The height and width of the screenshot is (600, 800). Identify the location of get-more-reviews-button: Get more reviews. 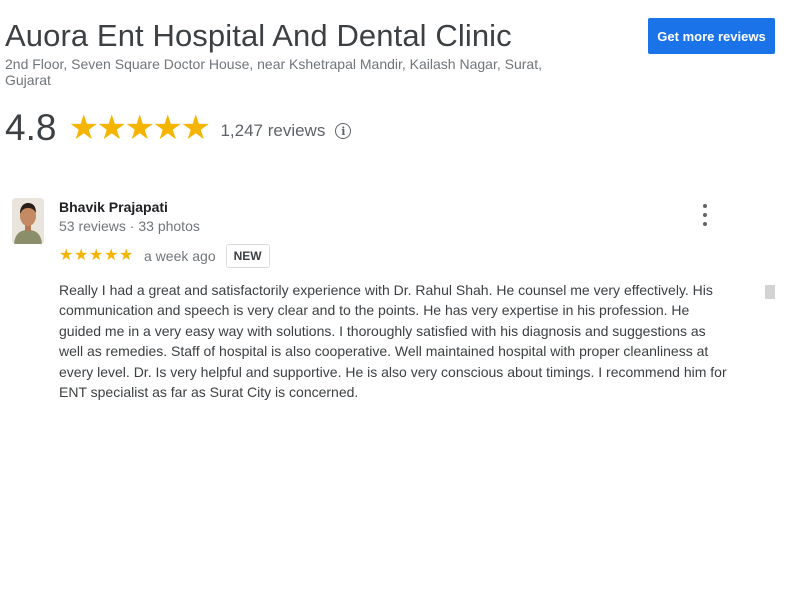
(711, 36).